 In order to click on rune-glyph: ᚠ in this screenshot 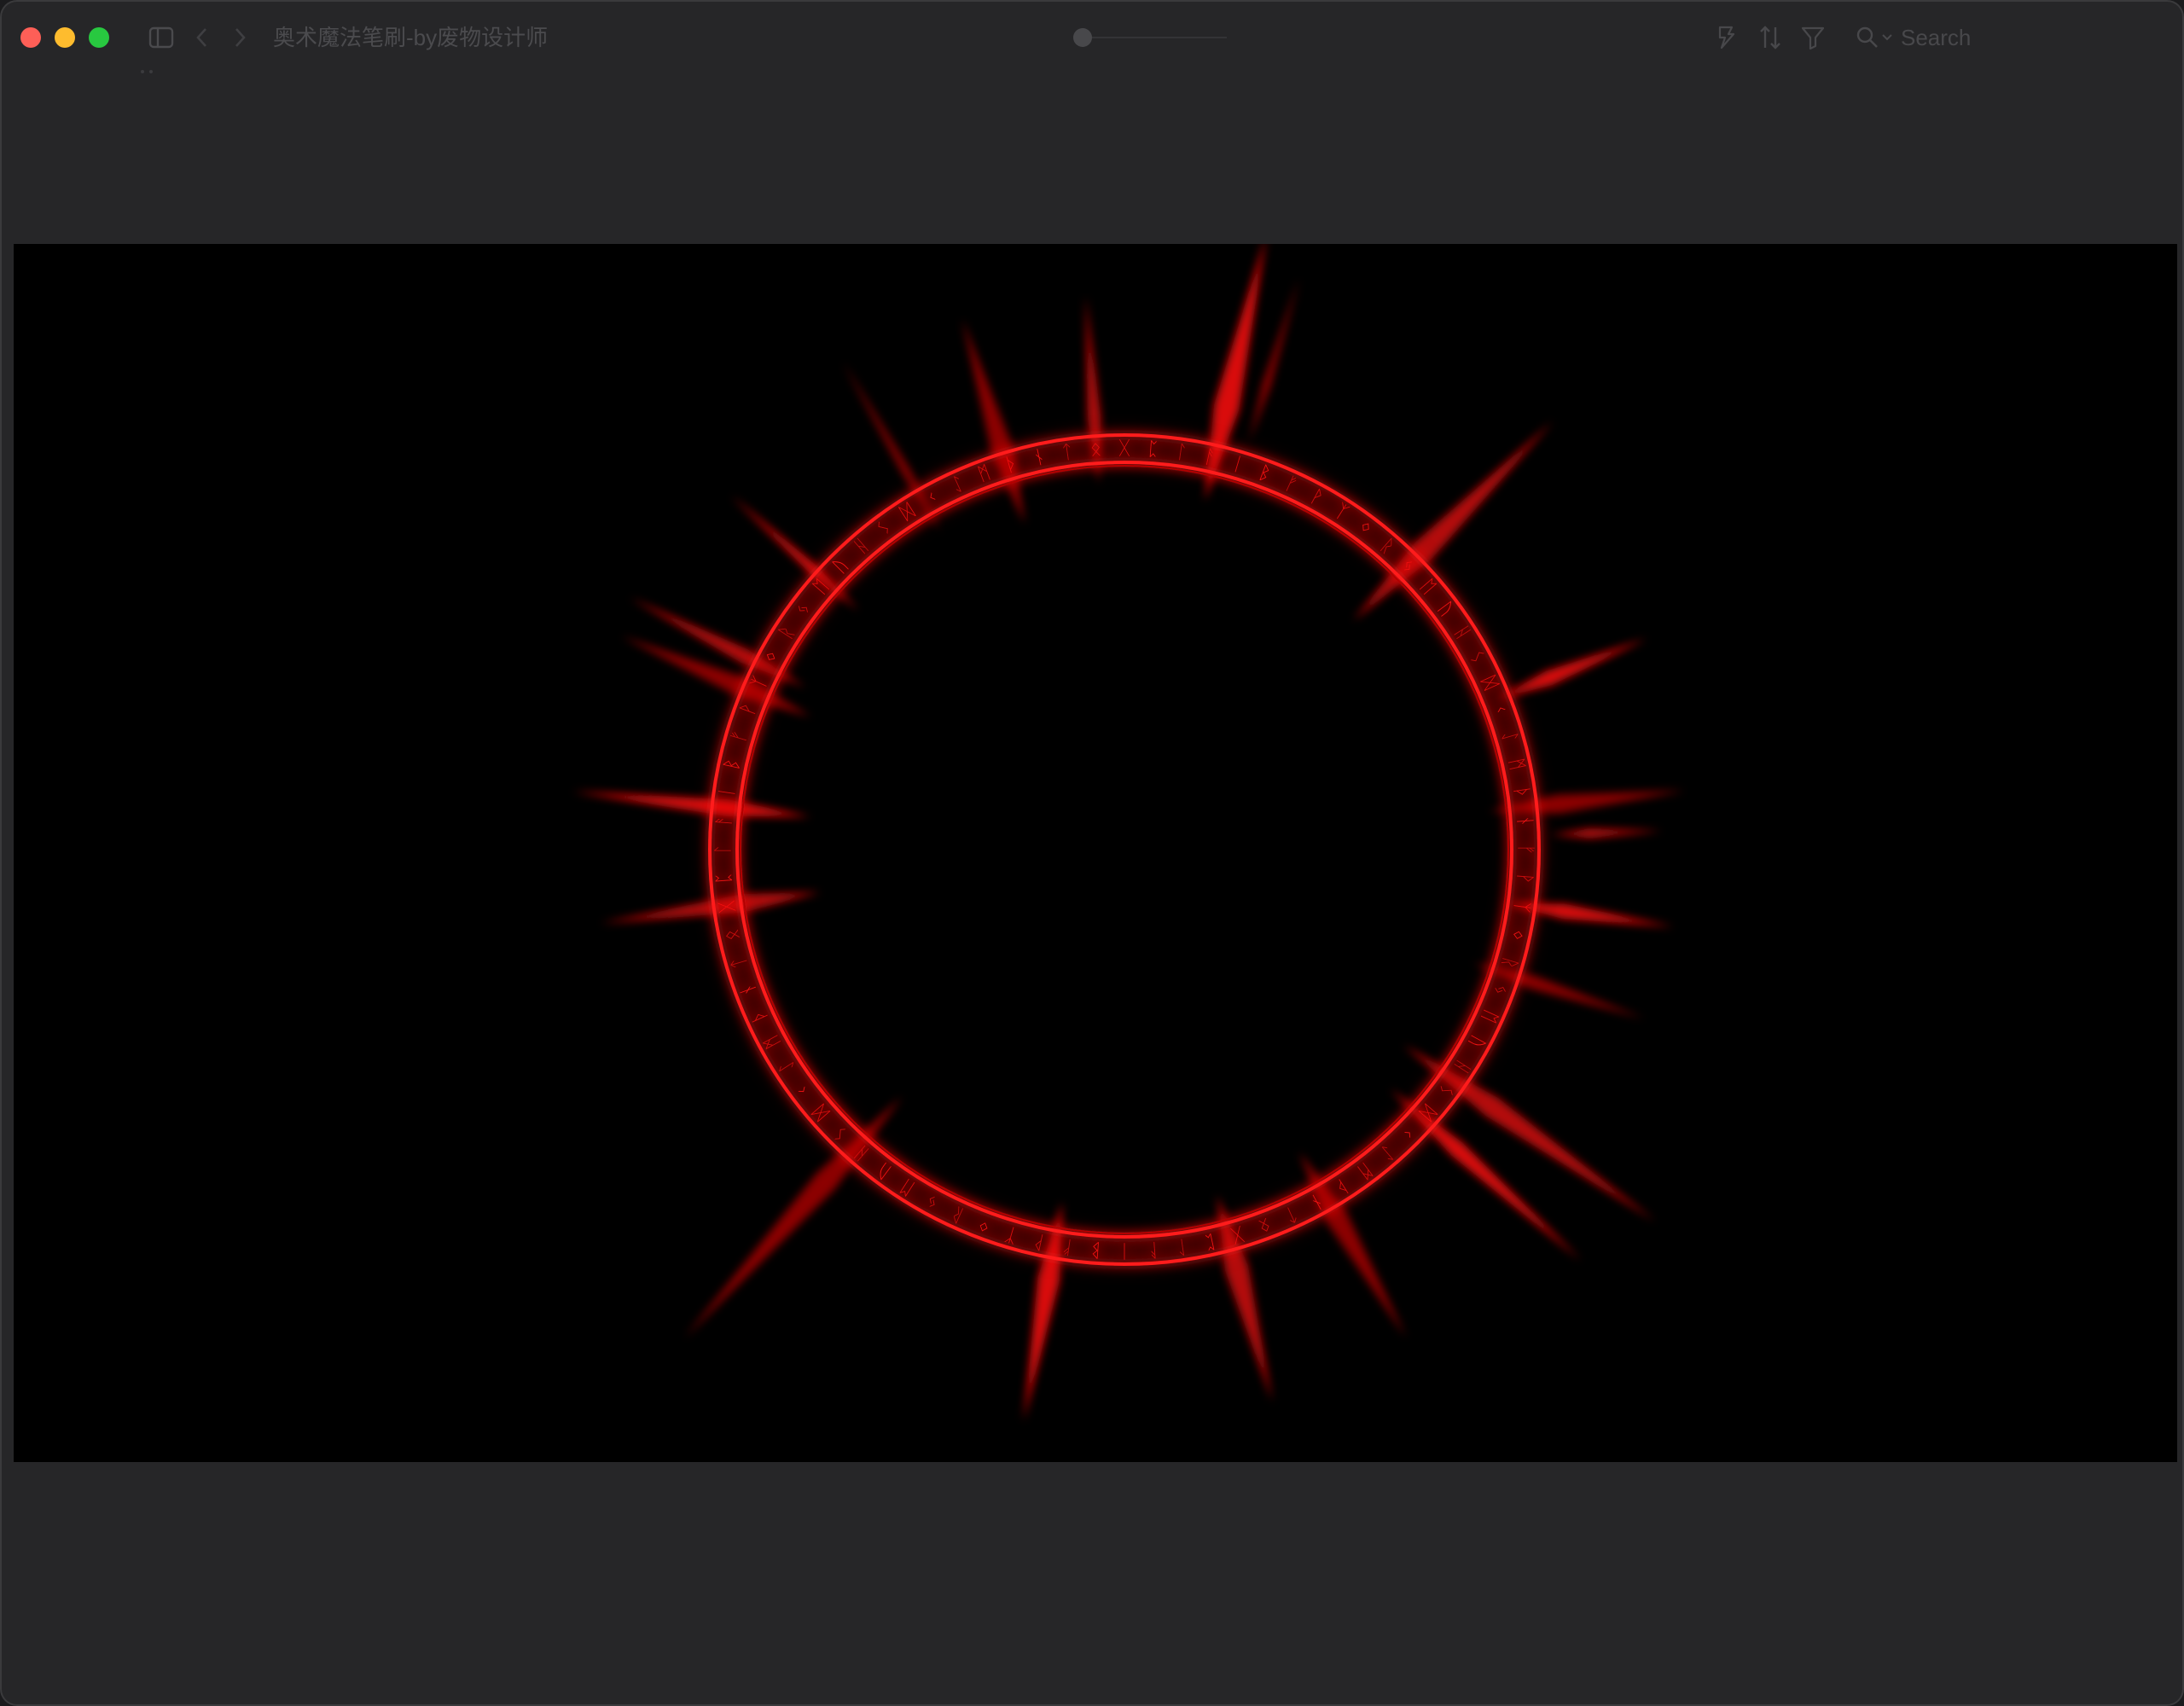, I will do `click(1526, 849)`.